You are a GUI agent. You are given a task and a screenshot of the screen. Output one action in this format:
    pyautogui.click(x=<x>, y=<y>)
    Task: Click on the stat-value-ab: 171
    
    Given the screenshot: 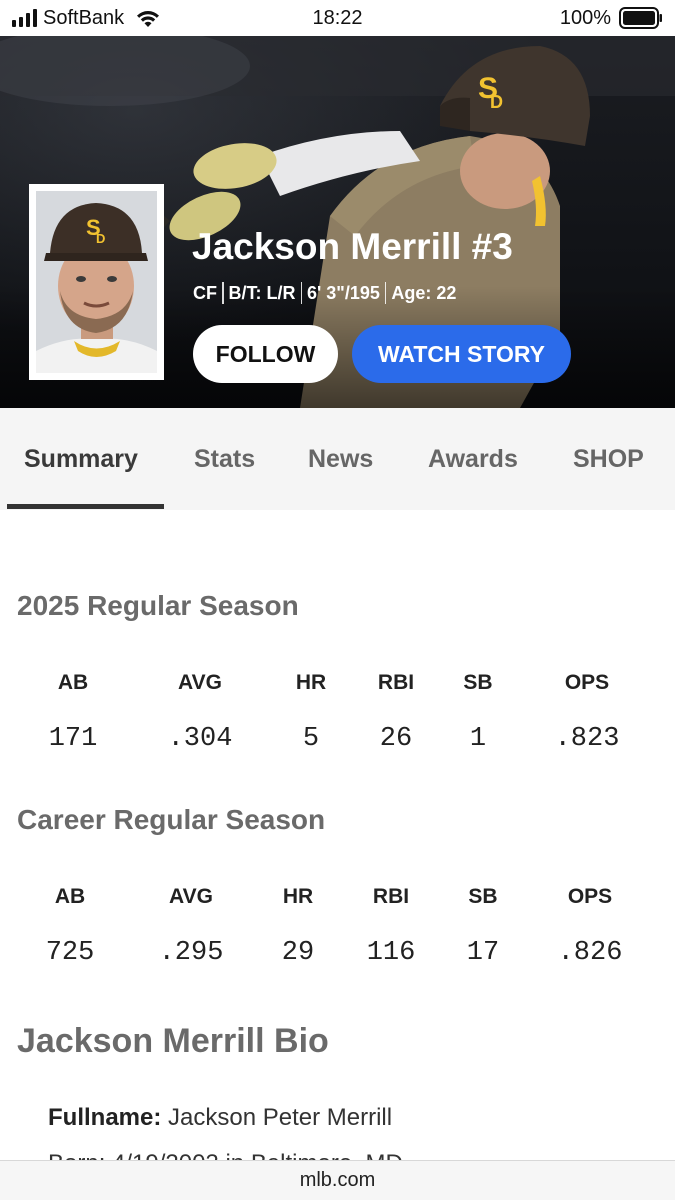 What is the action you would take?
    pyautogui.click(x=73, y=739)
    